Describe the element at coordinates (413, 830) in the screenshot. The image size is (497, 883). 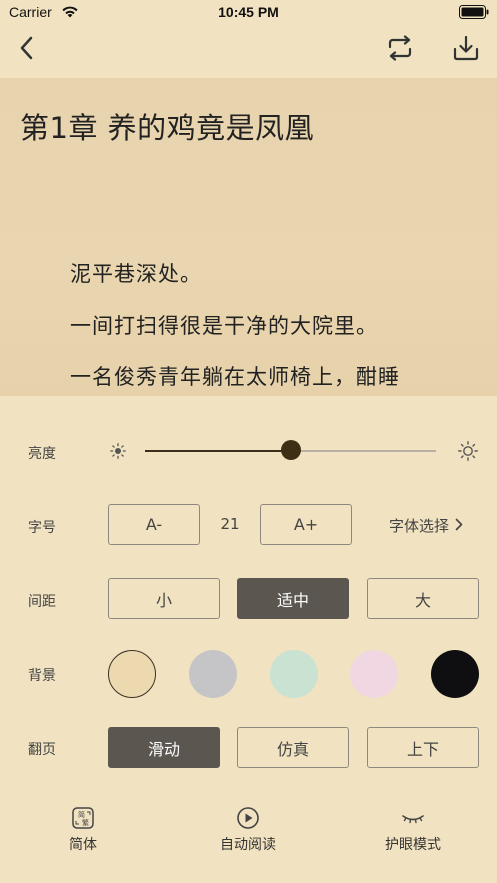
I see `eye-care-button: 护眼模式` at that location.